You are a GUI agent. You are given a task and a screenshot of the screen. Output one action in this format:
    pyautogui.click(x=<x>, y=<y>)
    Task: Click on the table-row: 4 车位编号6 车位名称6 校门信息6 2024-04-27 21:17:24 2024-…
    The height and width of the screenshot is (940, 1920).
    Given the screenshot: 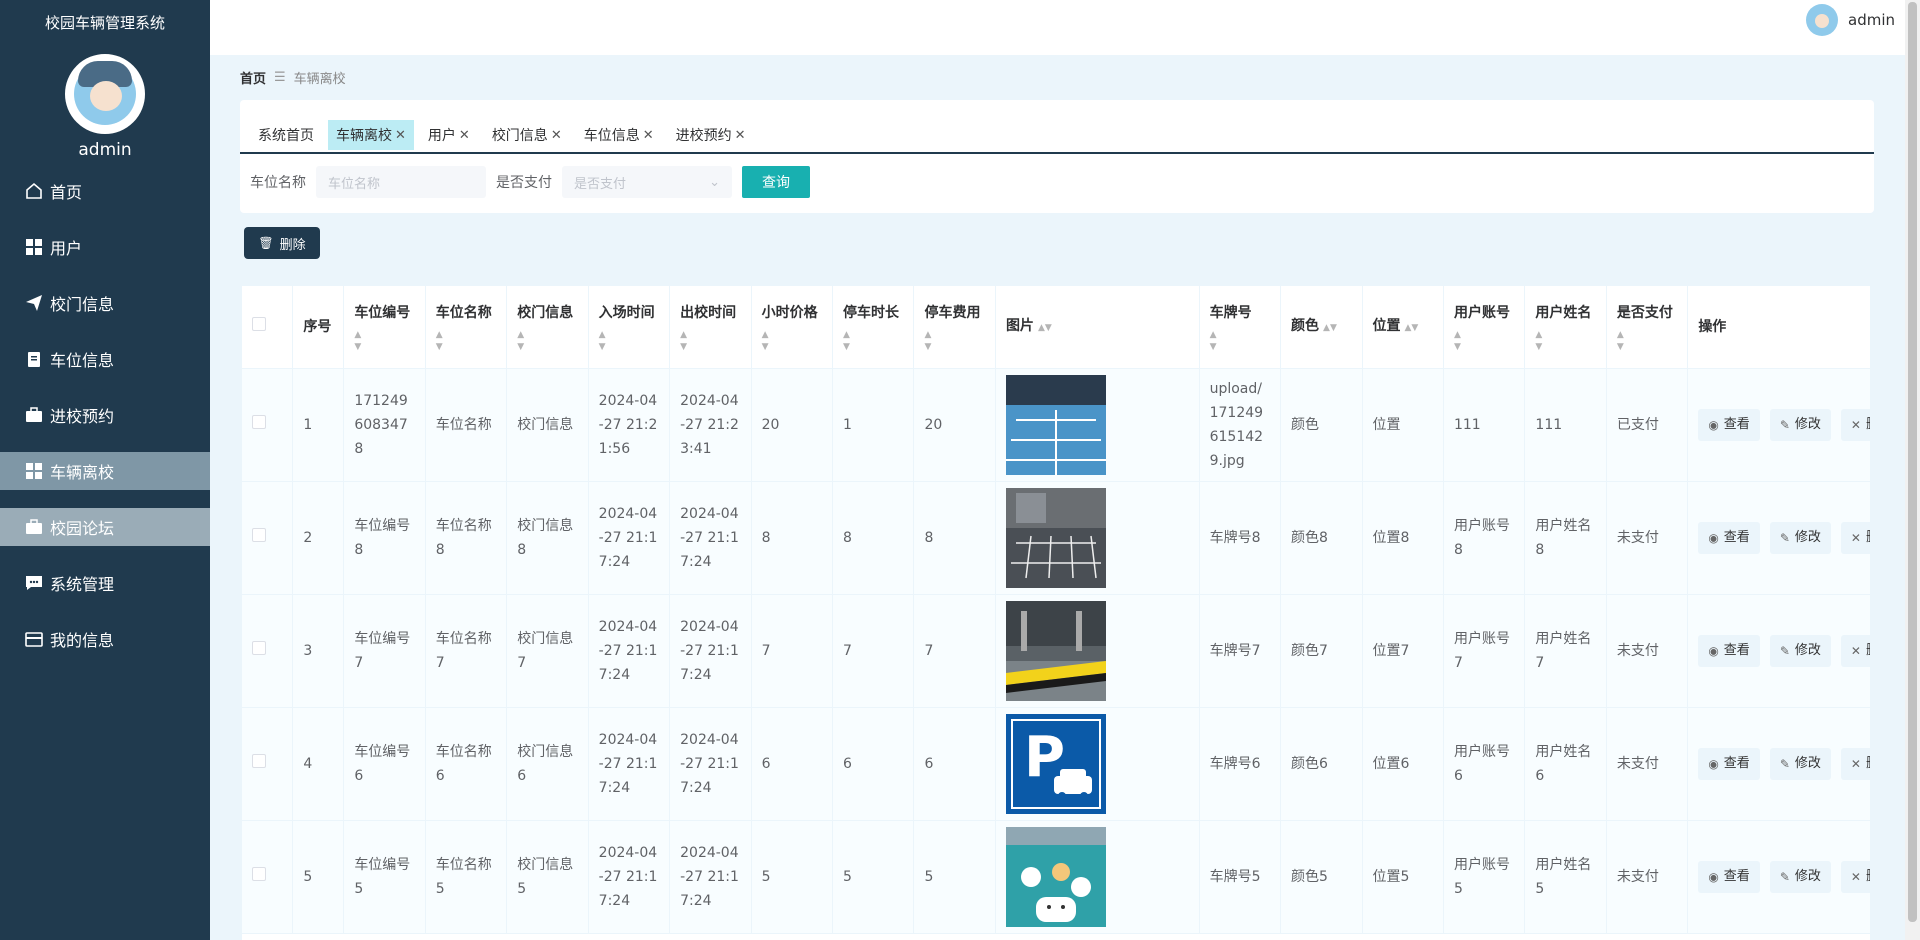 What is the action you would take?
    pyautogui.click(x=1056, y=764)
    